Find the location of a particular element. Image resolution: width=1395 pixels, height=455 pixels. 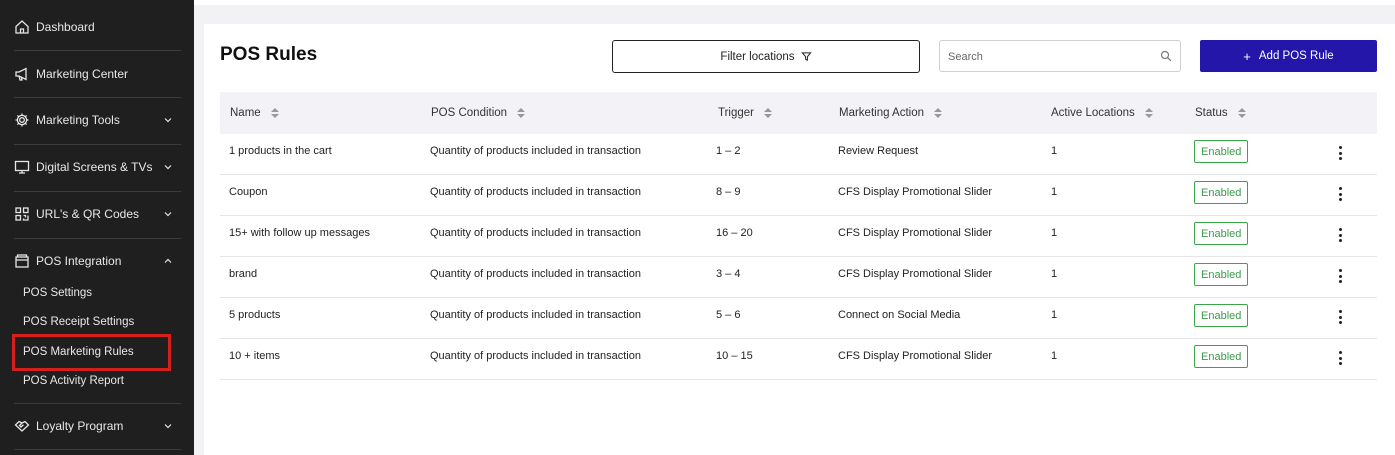

column-header-active-locations: Active Locations is located at coordinates (1102, 113).